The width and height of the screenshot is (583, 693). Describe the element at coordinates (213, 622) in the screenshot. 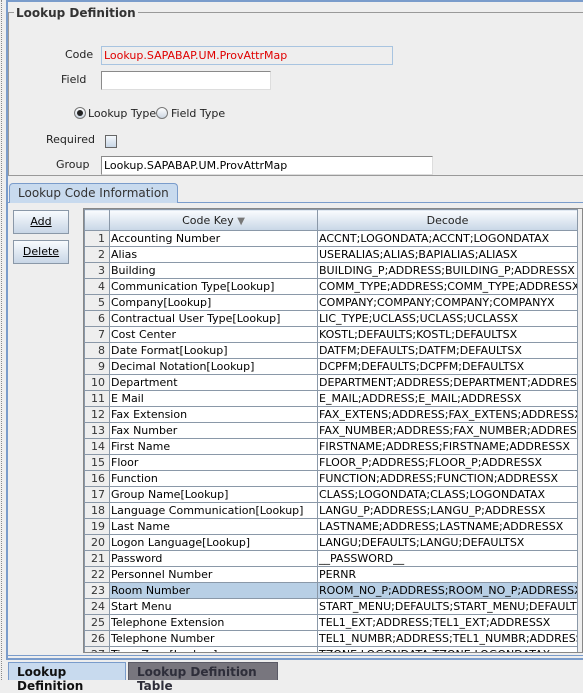

I see `code-key-cell: Telephone Extension` at that location.